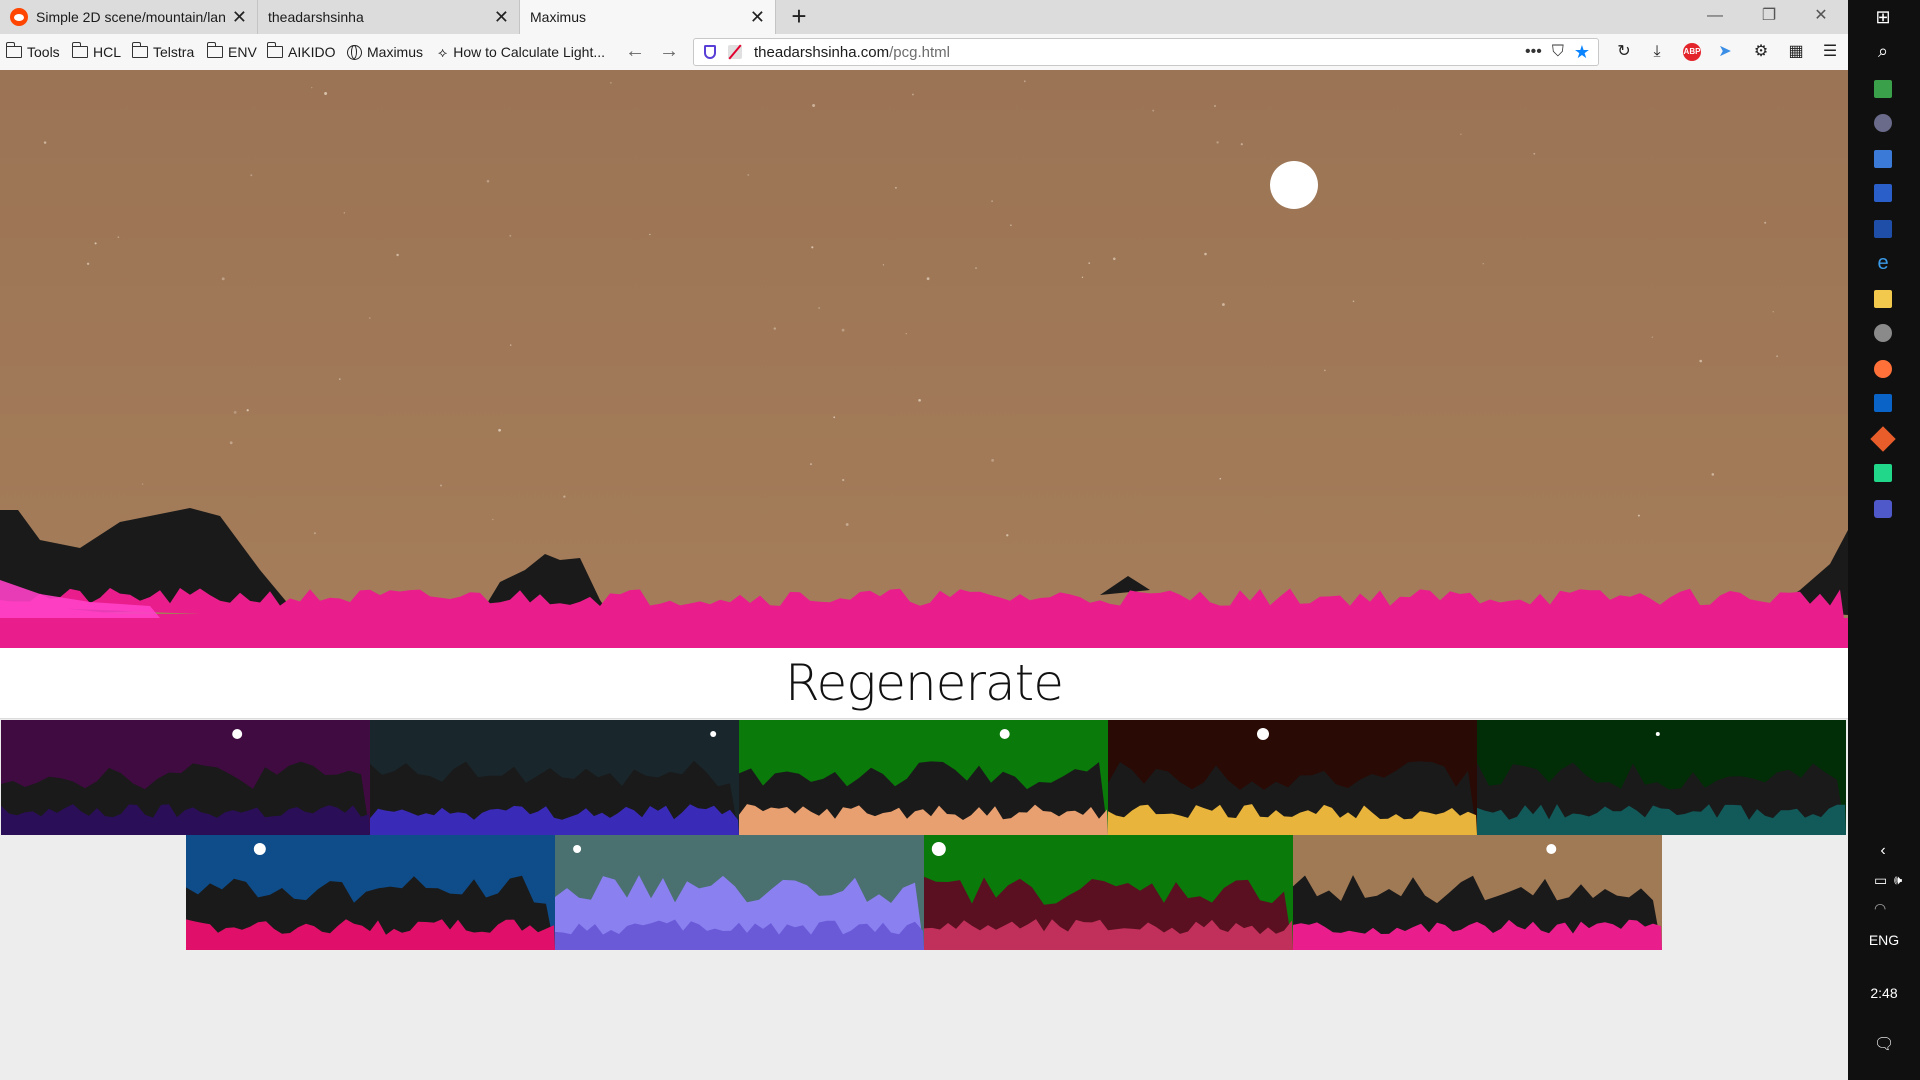  What do you see at coordinates (1883, 193) in the screenshot?
I see `remote-desktop-icon` at bounding box center [1883, 193].